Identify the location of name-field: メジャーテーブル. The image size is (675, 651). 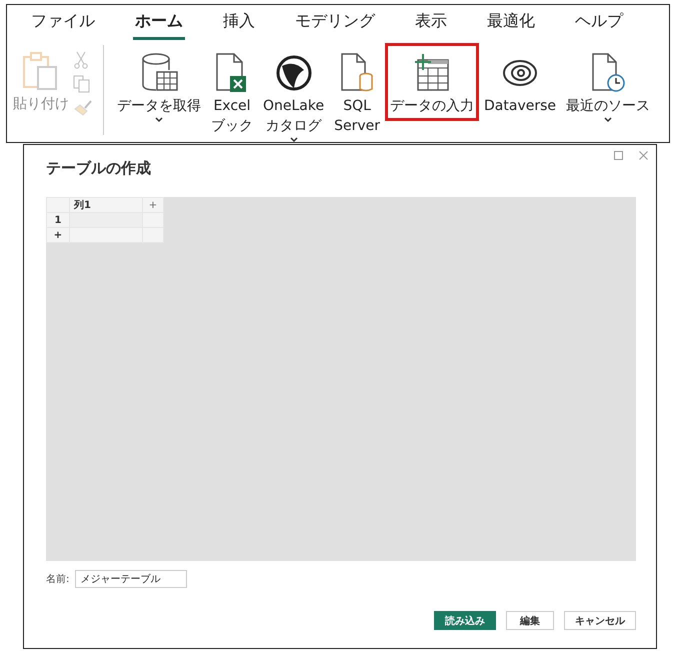
(131, 579).